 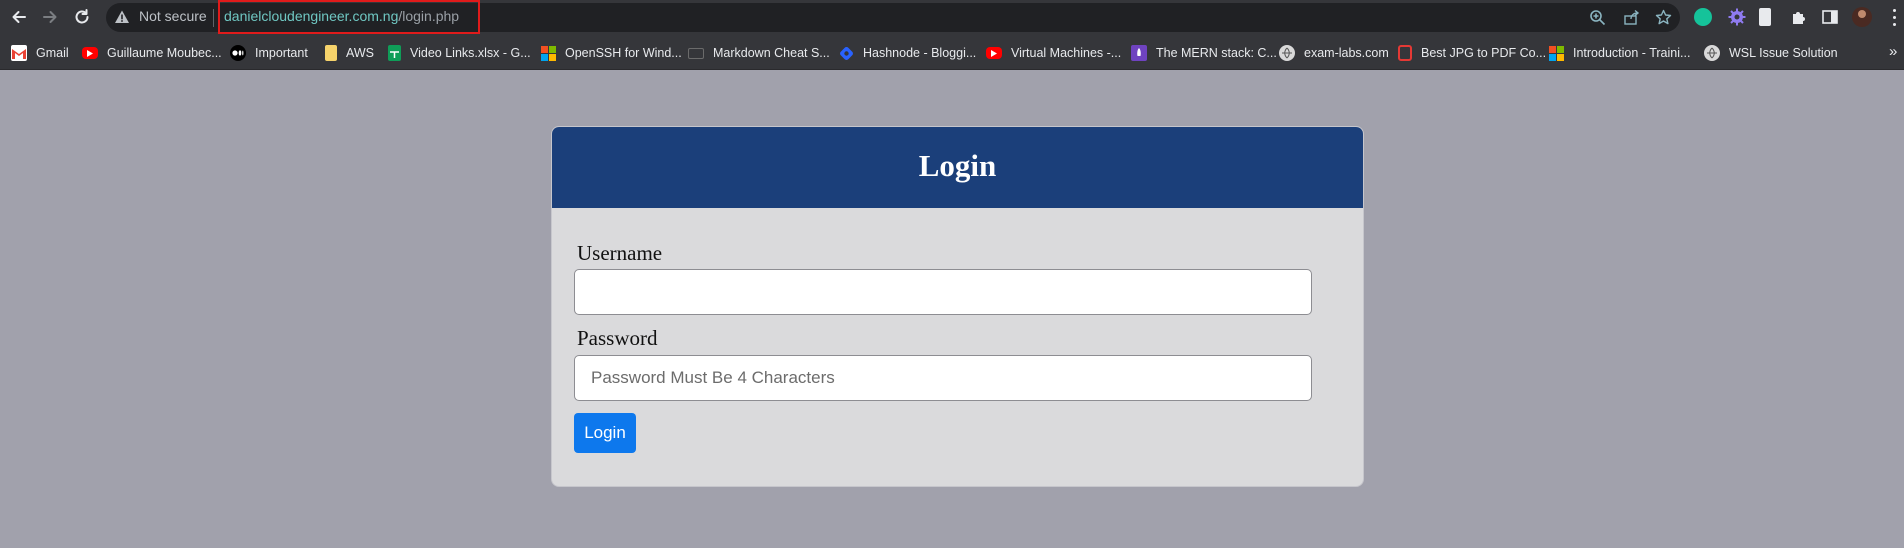 I want to click on reload-icon, so click(x=82, y=16).